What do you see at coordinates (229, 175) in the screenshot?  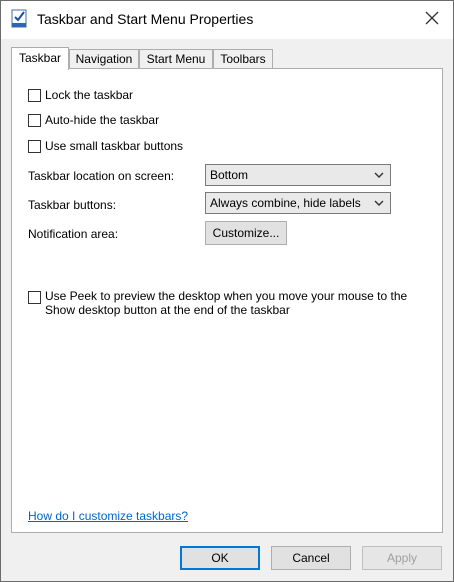 I see `taskbar-location-value: Bottom` at bounding box center [229, 175].